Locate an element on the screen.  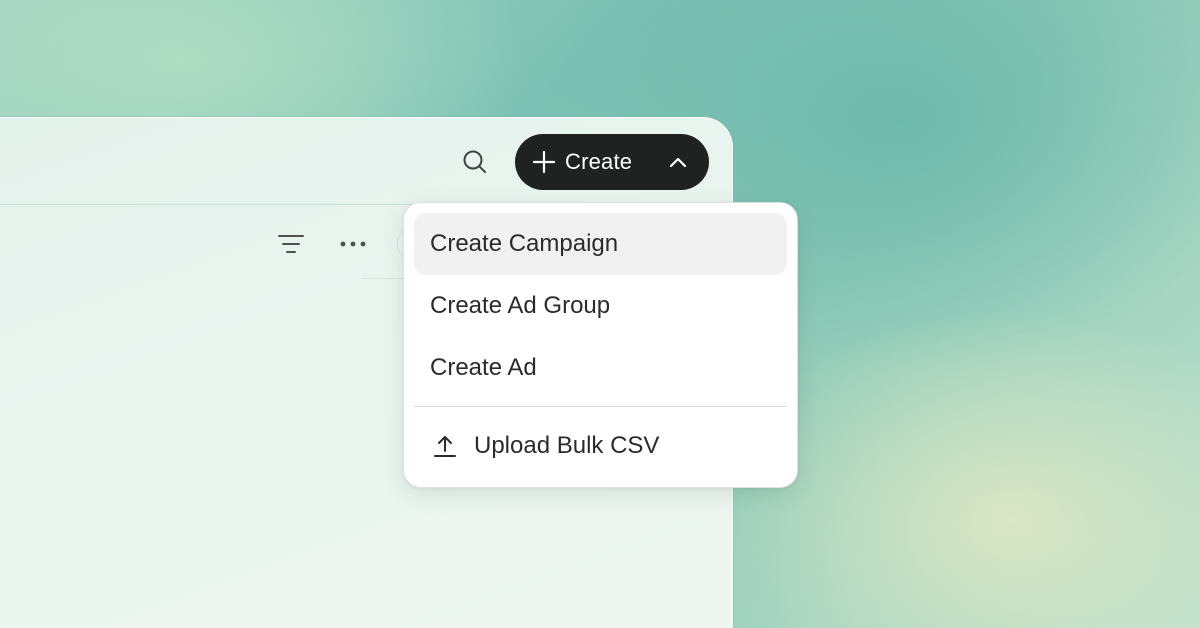
menu-item-create-ad-group: Create Ad Group is located at coordinates (600, 306).